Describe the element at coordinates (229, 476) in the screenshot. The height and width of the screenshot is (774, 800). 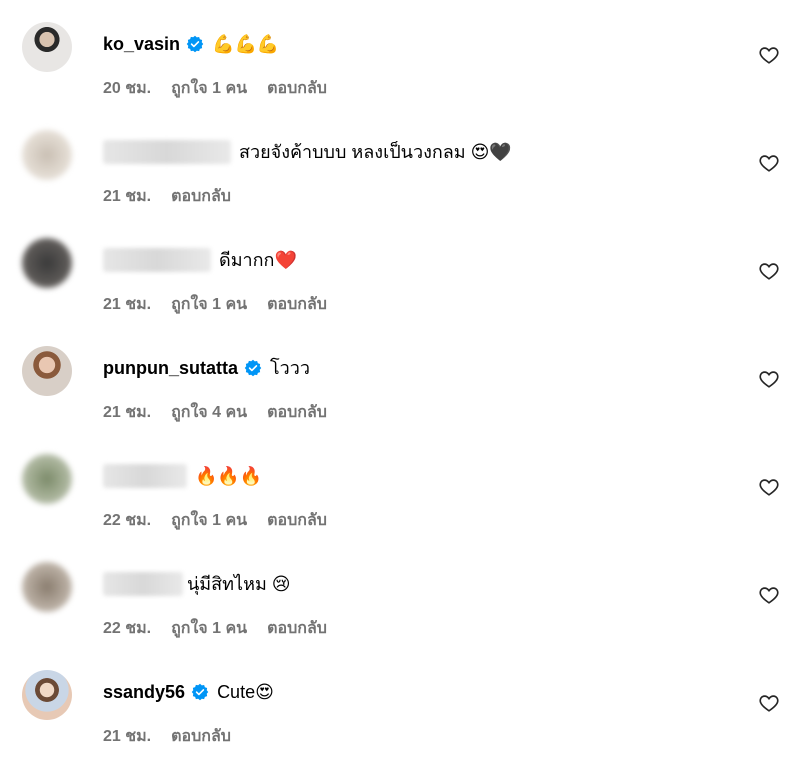
I see `comment-text: 🔥🔥🔥` at that location.